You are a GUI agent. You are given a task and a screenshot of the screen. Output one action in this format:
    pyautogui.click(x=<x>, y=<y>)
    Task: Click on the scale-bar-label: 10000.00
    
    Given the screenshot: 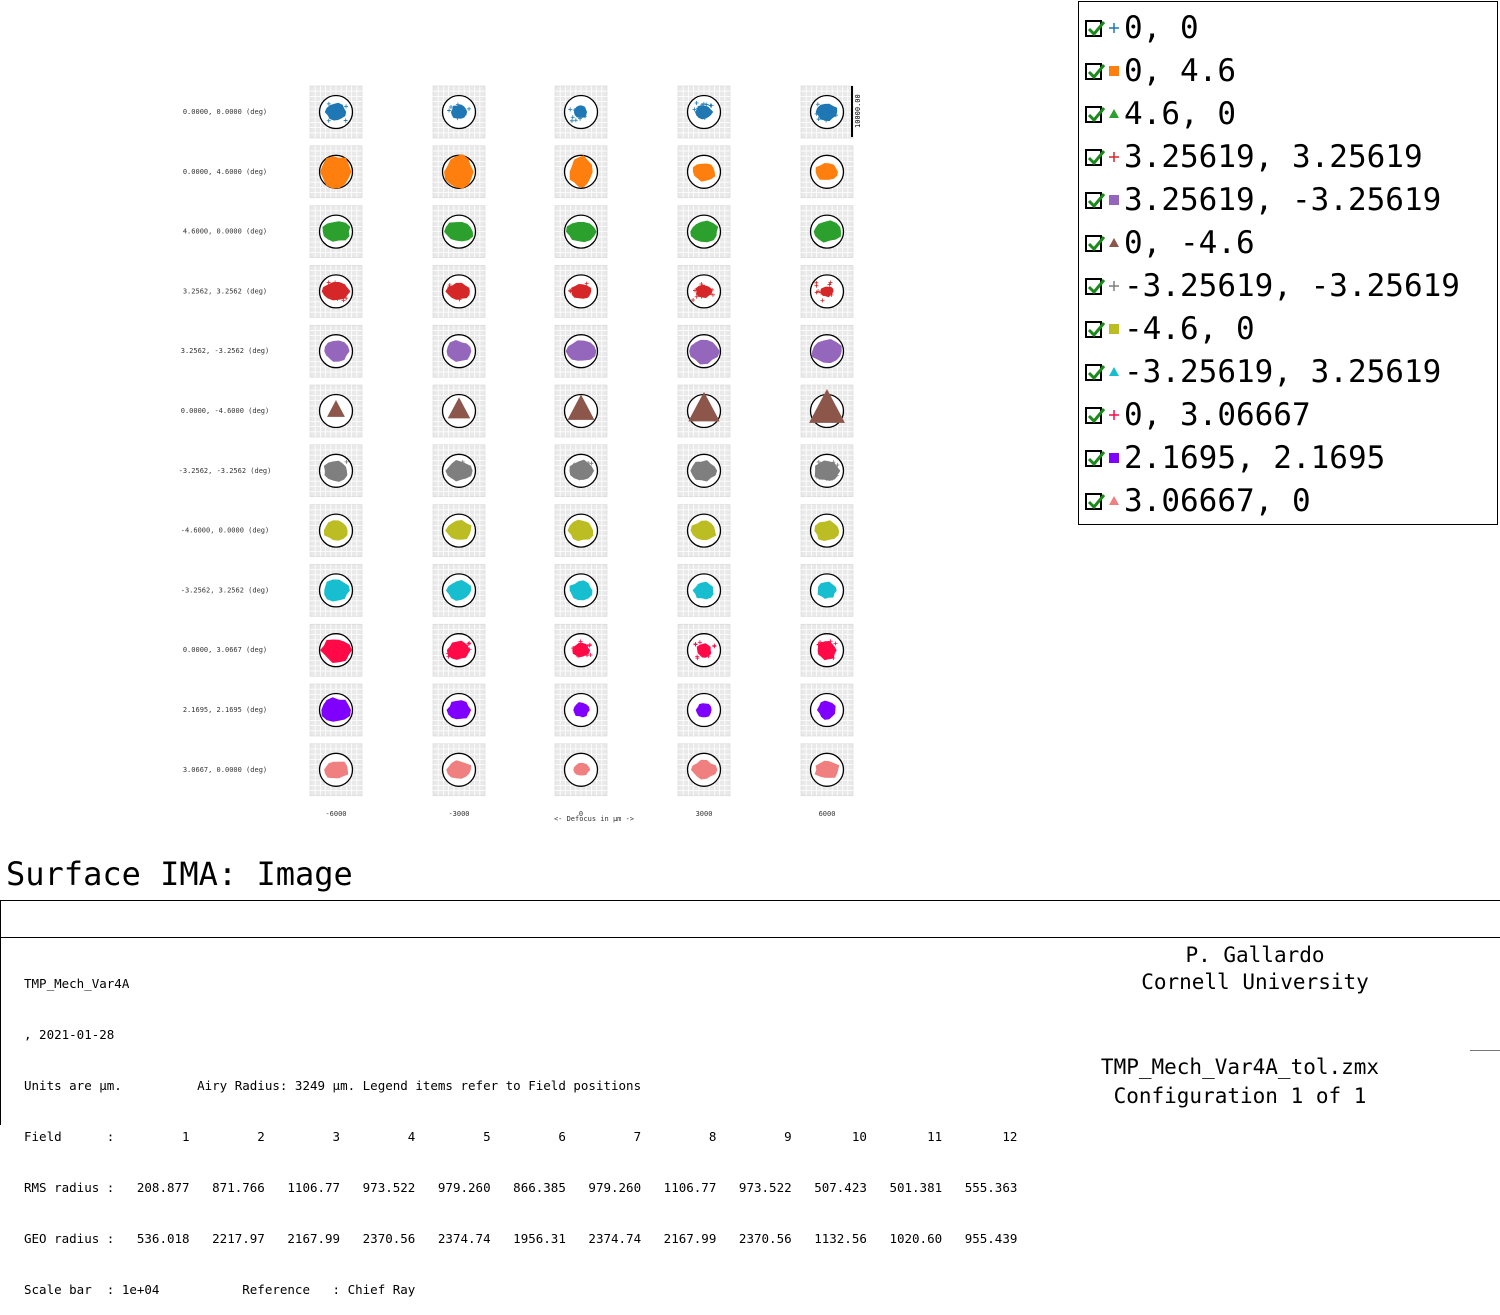 What is the action you would take?
    pyautogui.click(x=858, y=111)
    